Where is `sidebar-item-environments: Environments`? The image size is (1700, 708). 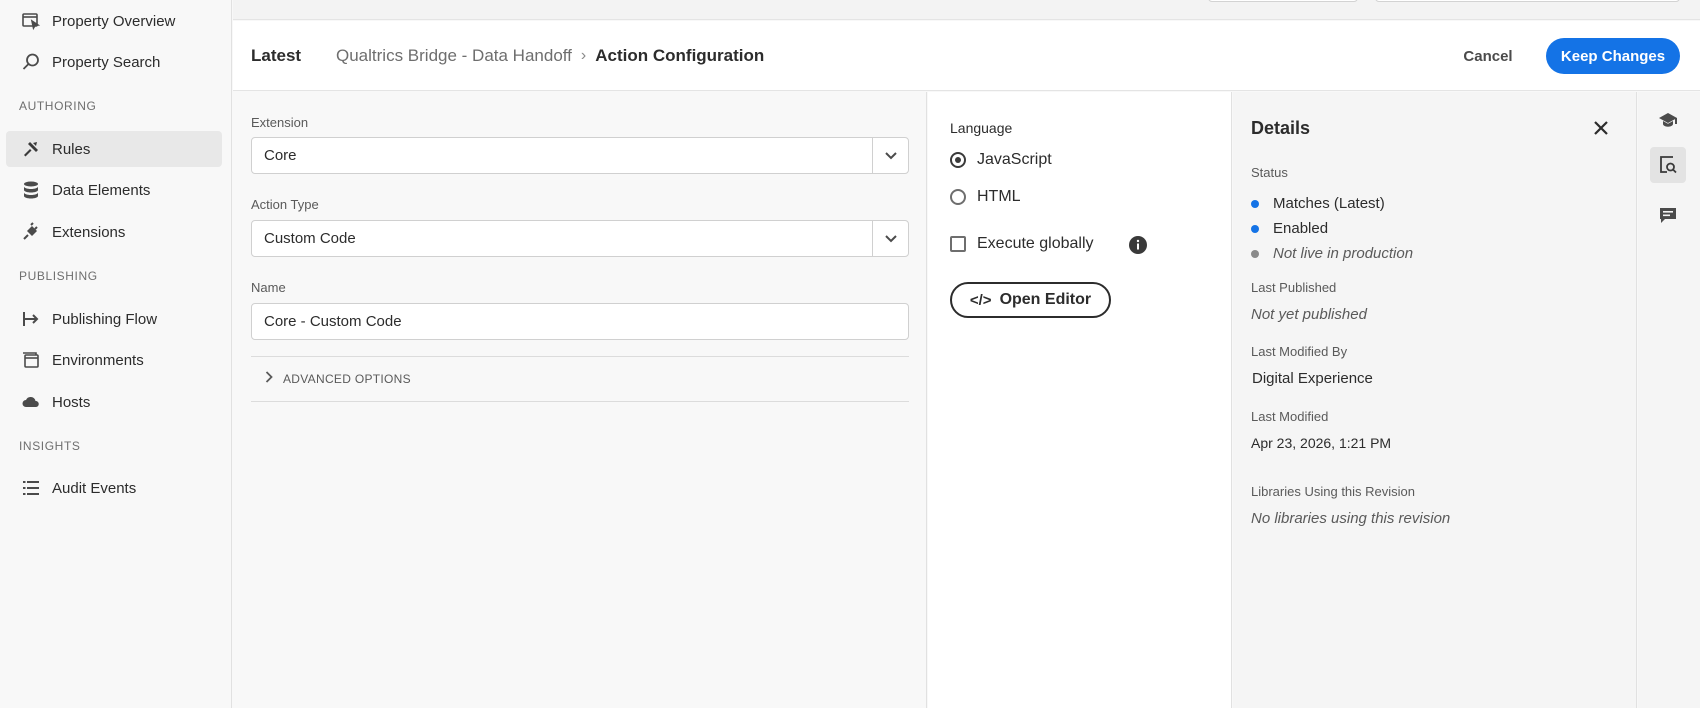 sidebar-item-environments: Environments is located at coordinates (114, 360).